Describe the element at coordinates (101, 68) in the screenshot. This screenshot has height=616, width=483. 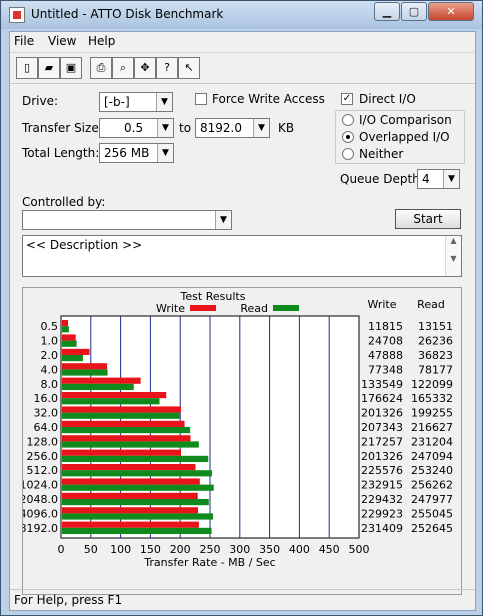
I see `print-icon: ⎙` at that location.